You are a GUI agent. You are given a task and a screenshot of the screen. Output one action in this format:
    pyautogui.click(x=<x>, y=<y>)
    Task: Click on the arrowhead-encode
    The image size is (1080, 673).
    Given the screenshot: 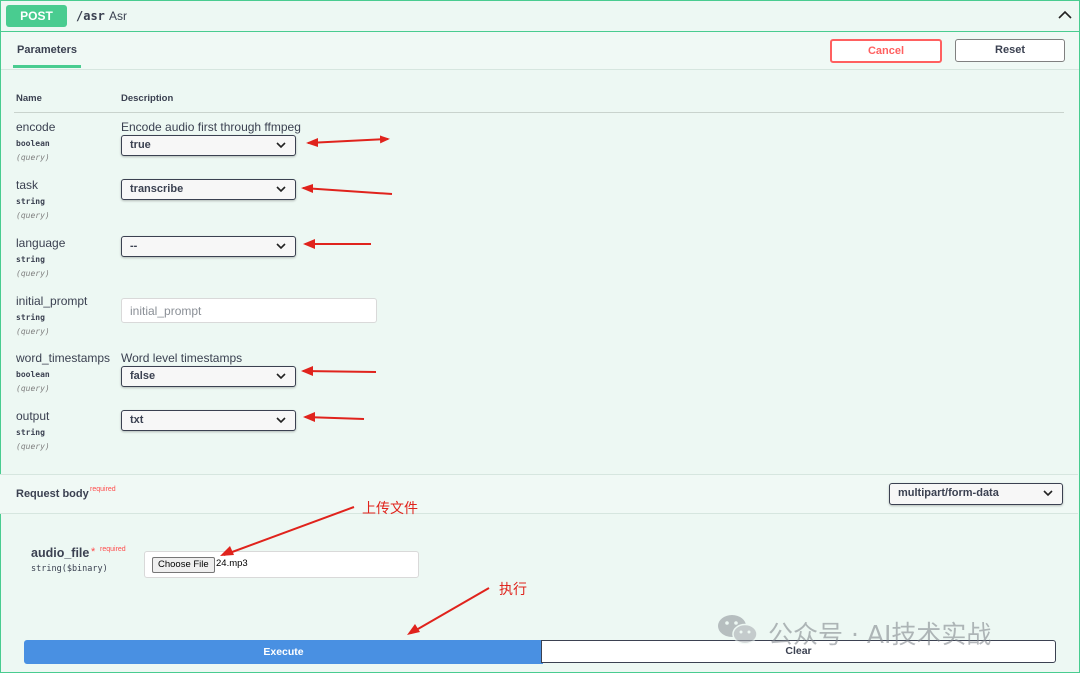 What is the action you would take?
    pyautogui.click(x=312, y=142)
    